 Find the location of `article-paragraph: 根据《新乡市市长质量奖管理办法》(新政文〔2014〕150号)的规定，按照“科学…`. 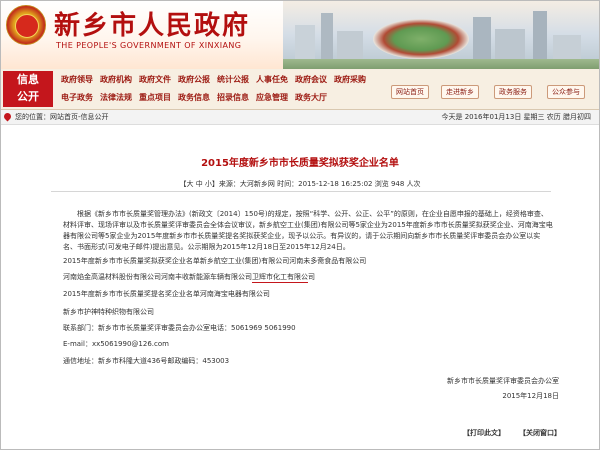

article-paragraph: 根据《新乡市市长质量奖管理办法》(新政文〔2014〕150号)的规定，按照“科学… is located at coordinates (308, 230).